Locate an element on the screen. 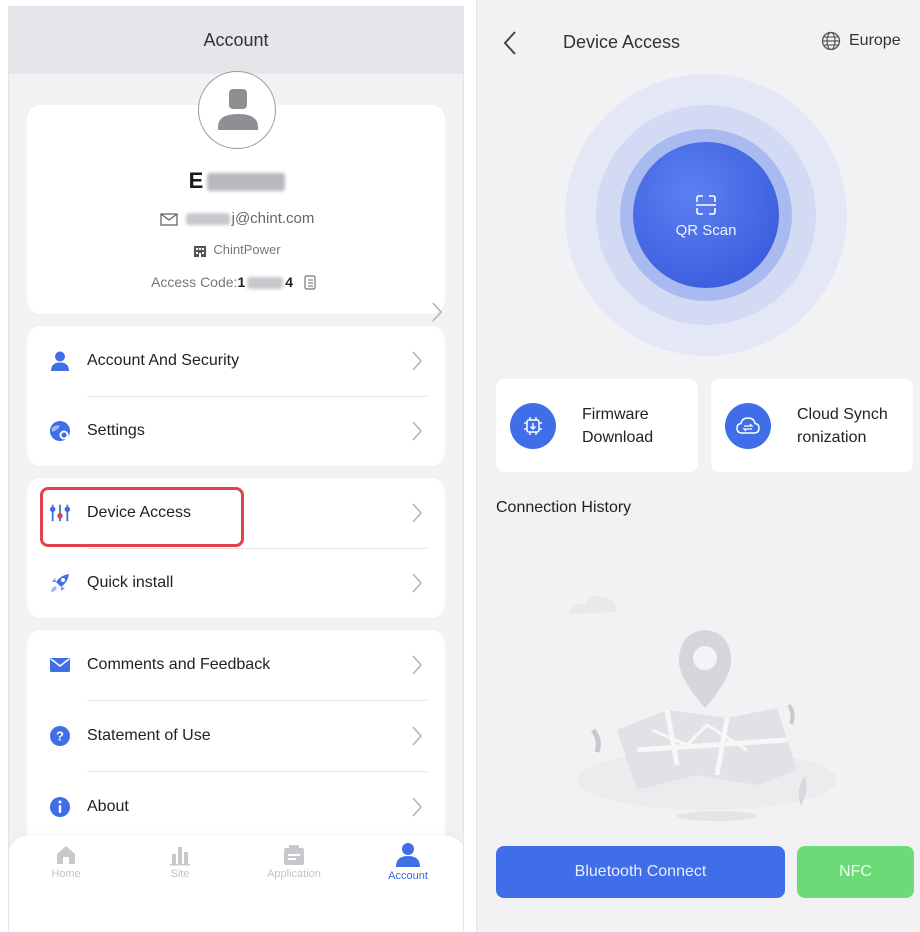  menu-item-quick-install: Quick install is located at coordinates (236, 583).